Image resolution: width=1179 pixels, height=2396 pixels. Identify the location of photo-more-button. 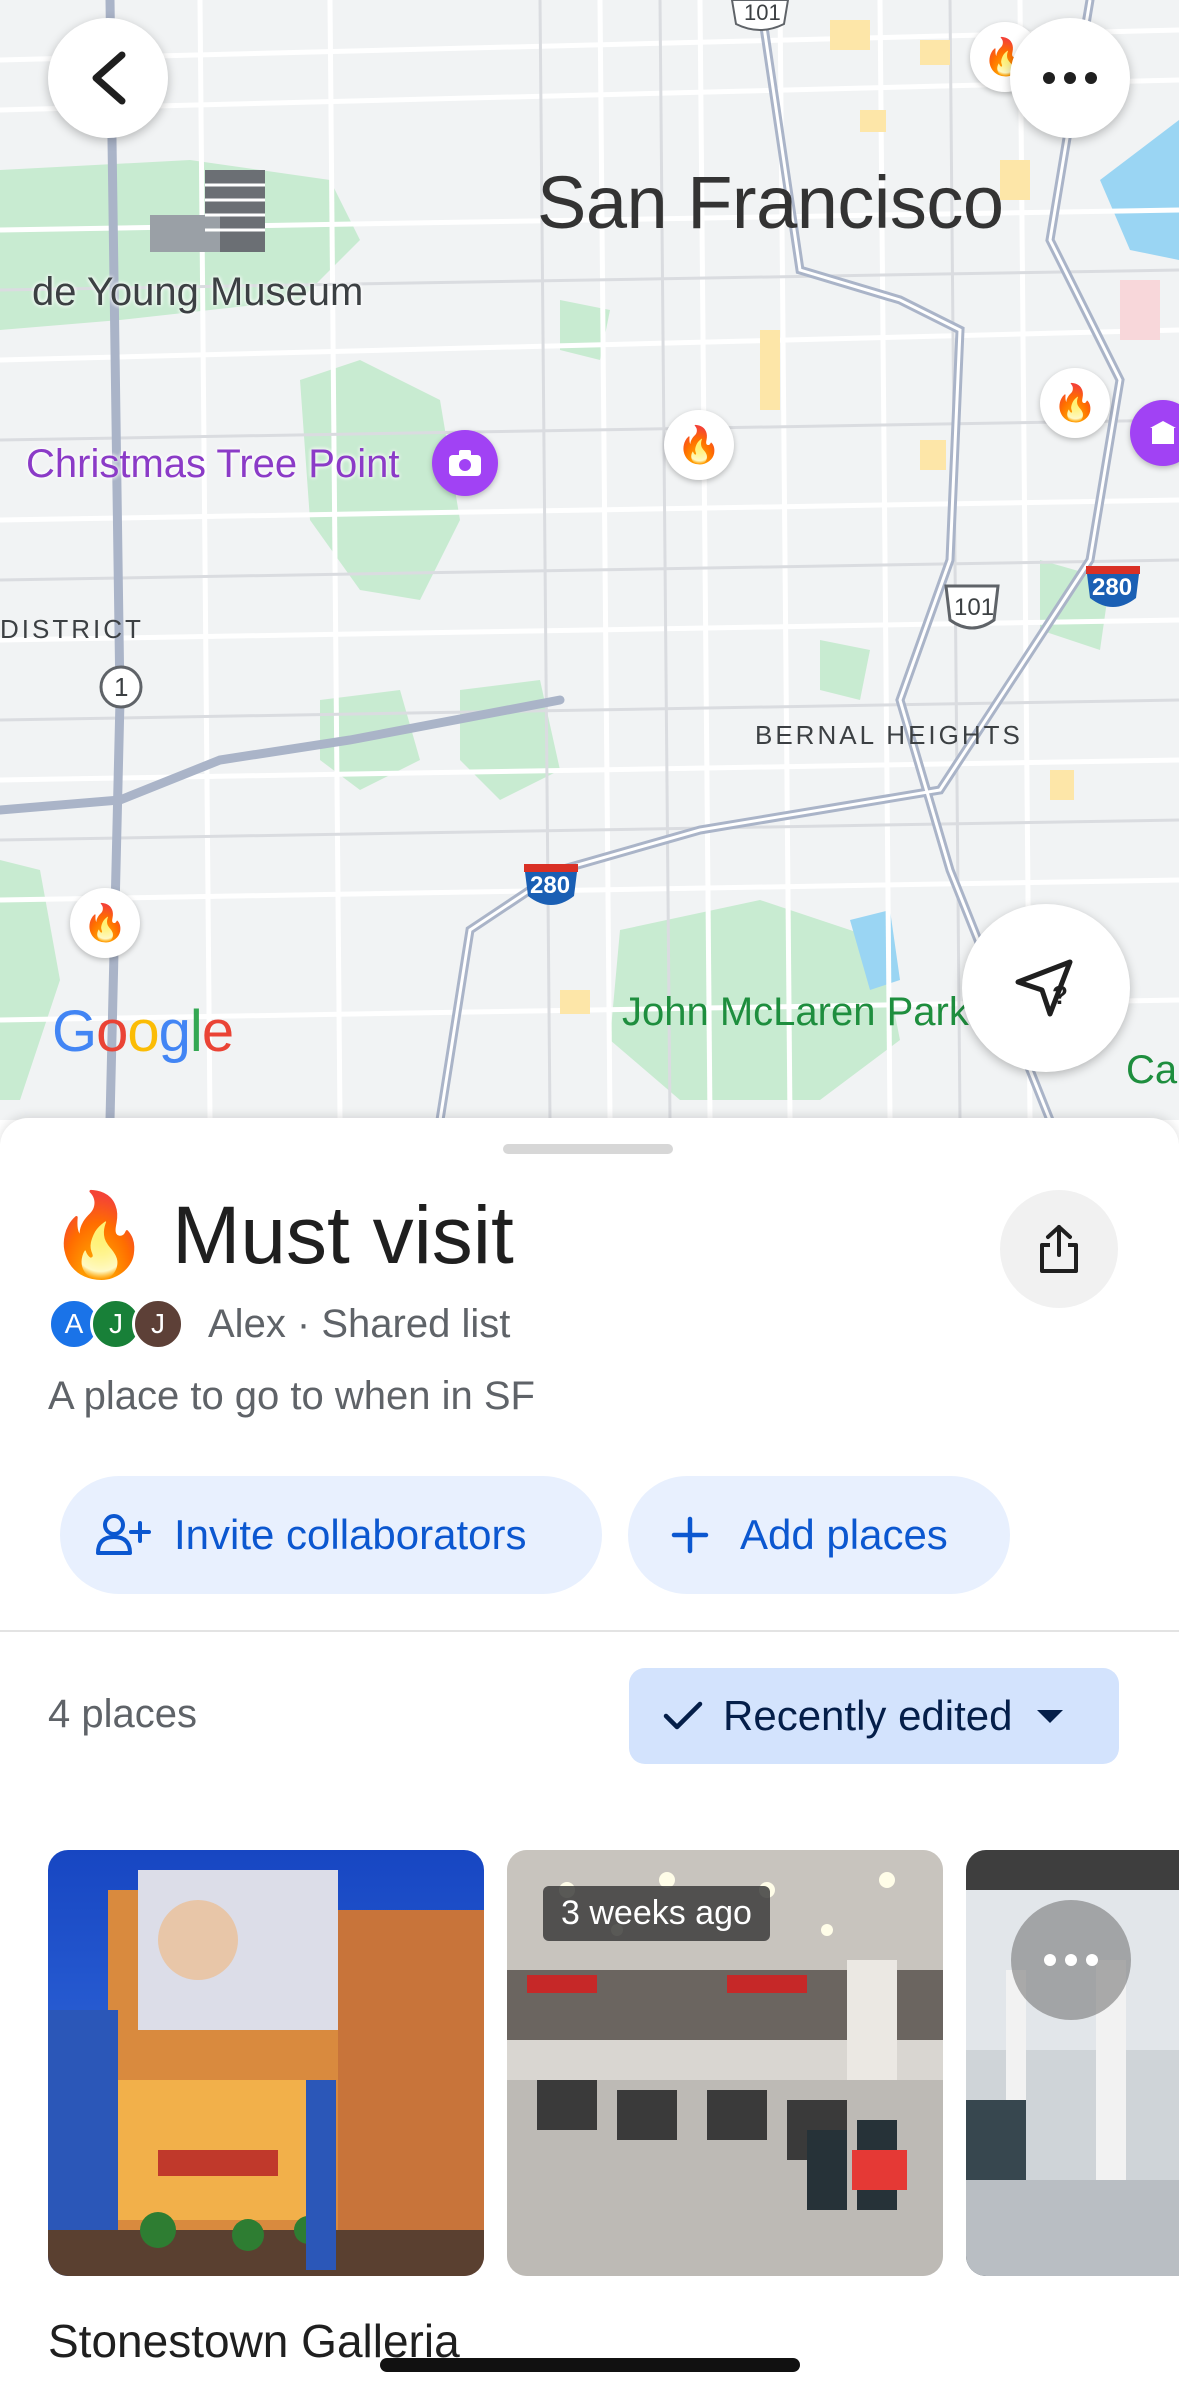
(1071, 1960).